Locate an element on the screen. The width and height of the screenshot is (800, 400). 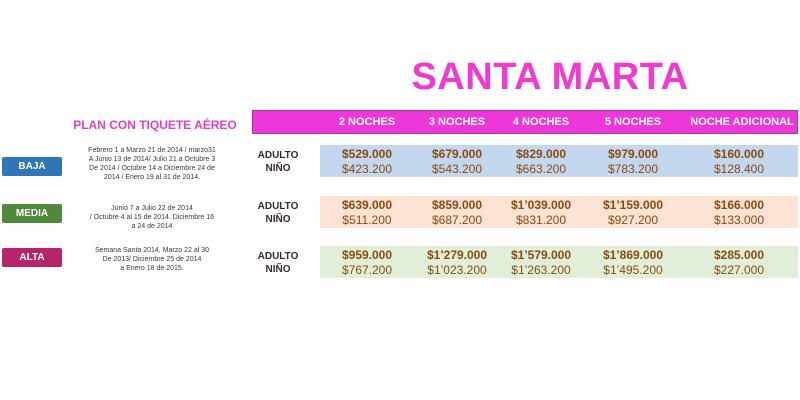
column-header-noche-adicional: NOCHE ADICIONAL is located at coordinates (742, 122).